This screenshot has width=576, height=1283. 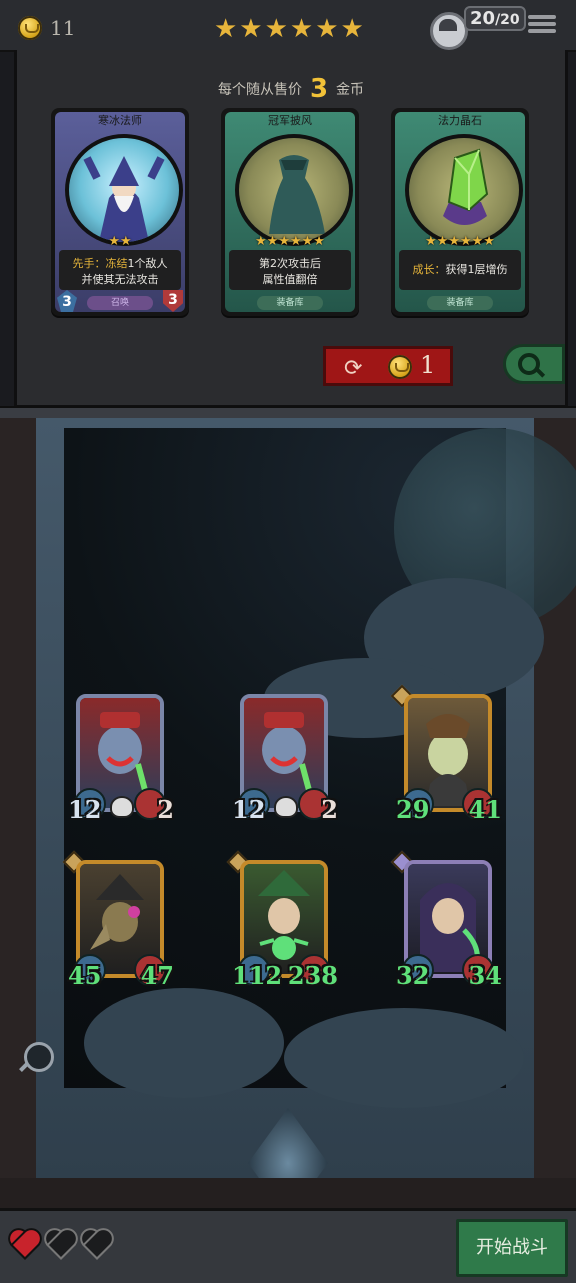 I want to click on sell-price-label: 每个随从售价 3 金币, so click(x=291, y=89).